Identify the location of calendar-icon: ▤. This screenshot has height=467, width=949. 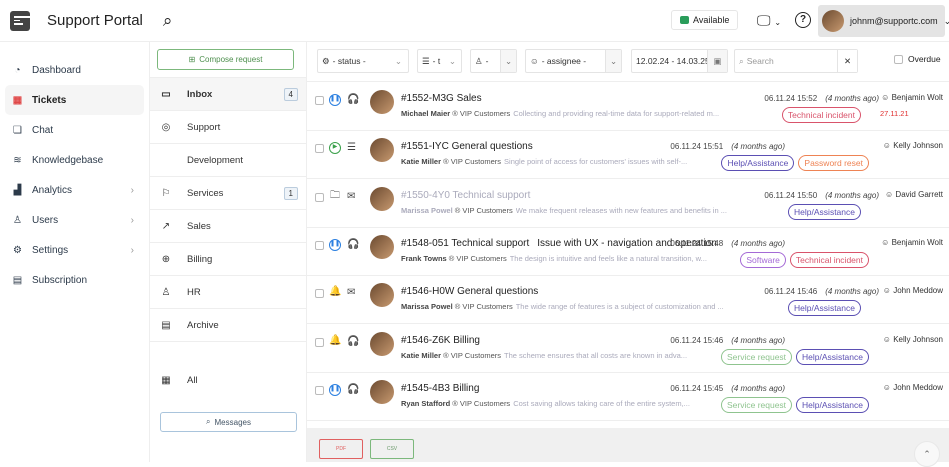
(17, 280).